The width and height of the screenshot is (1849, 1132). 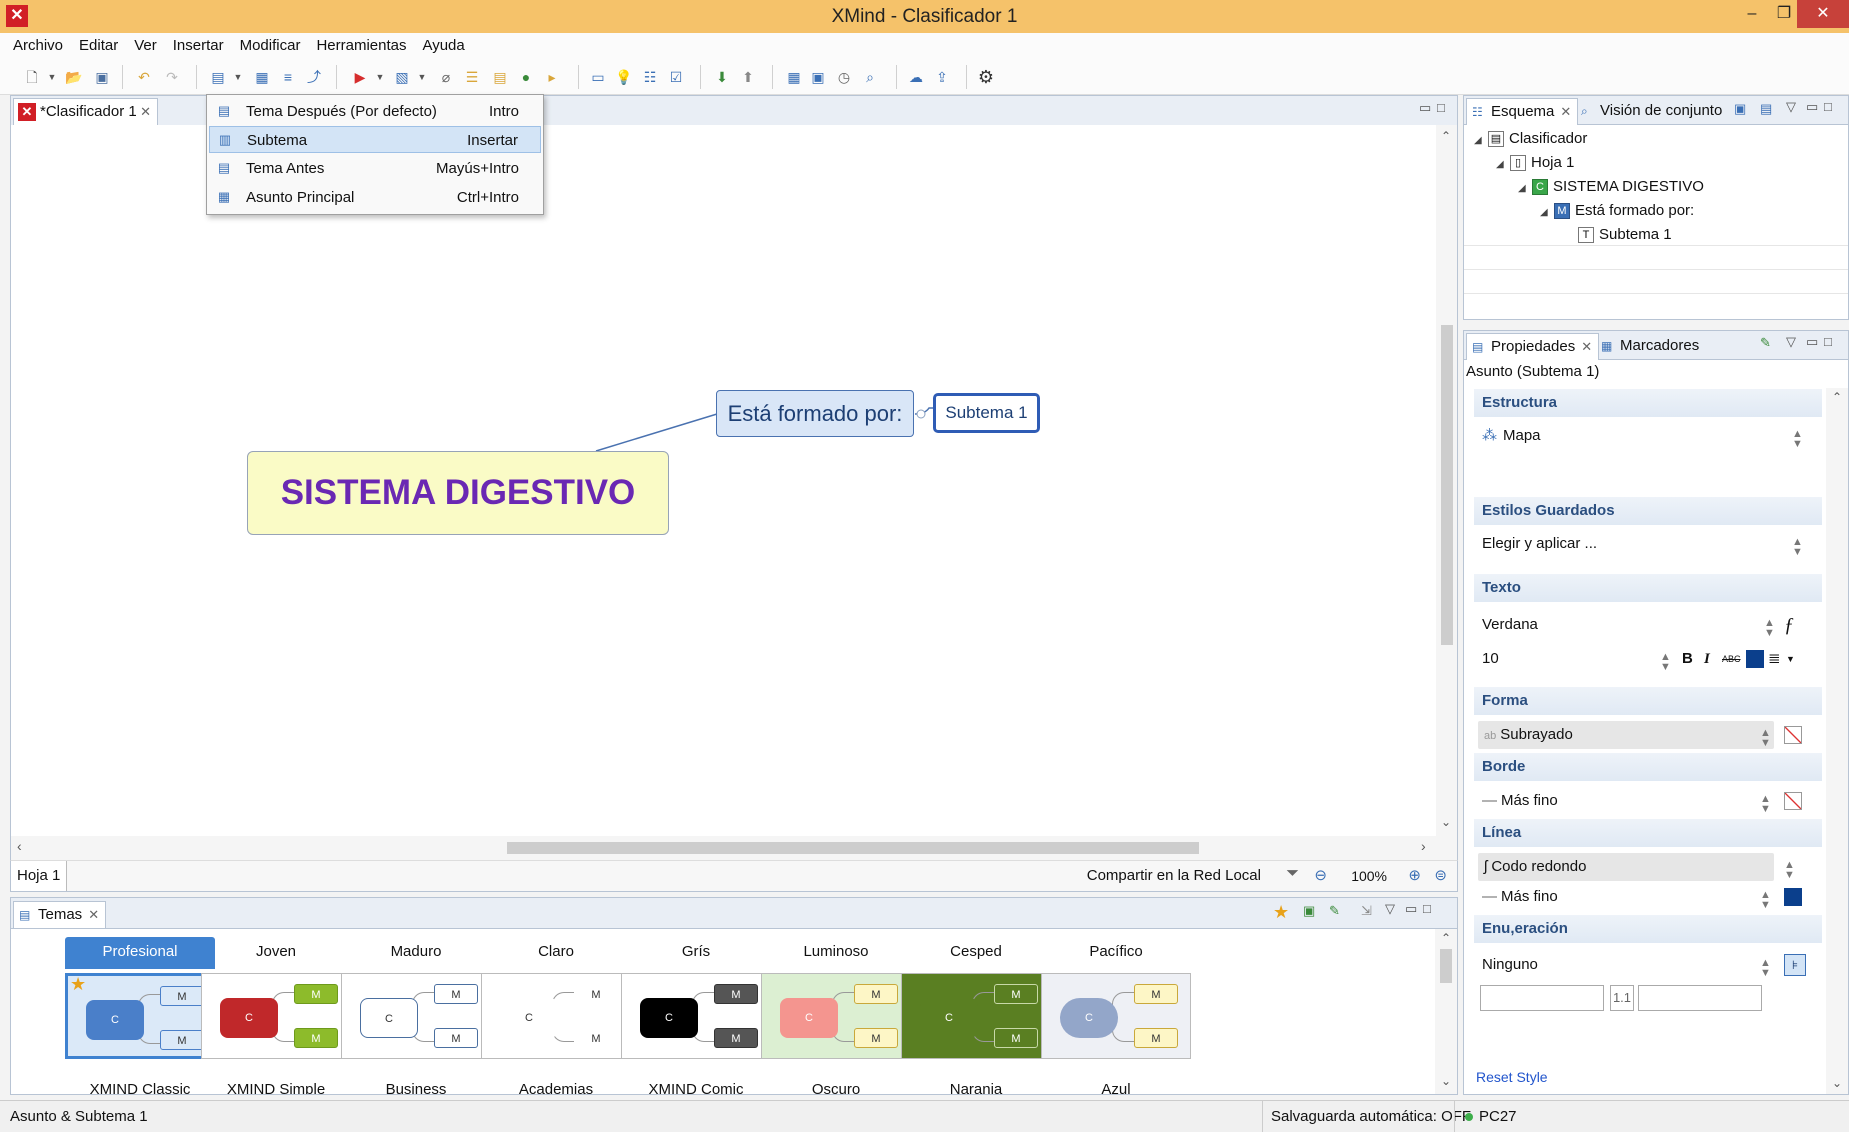 I want to click on redo-icon: ↷, so click(x=172, y=77).